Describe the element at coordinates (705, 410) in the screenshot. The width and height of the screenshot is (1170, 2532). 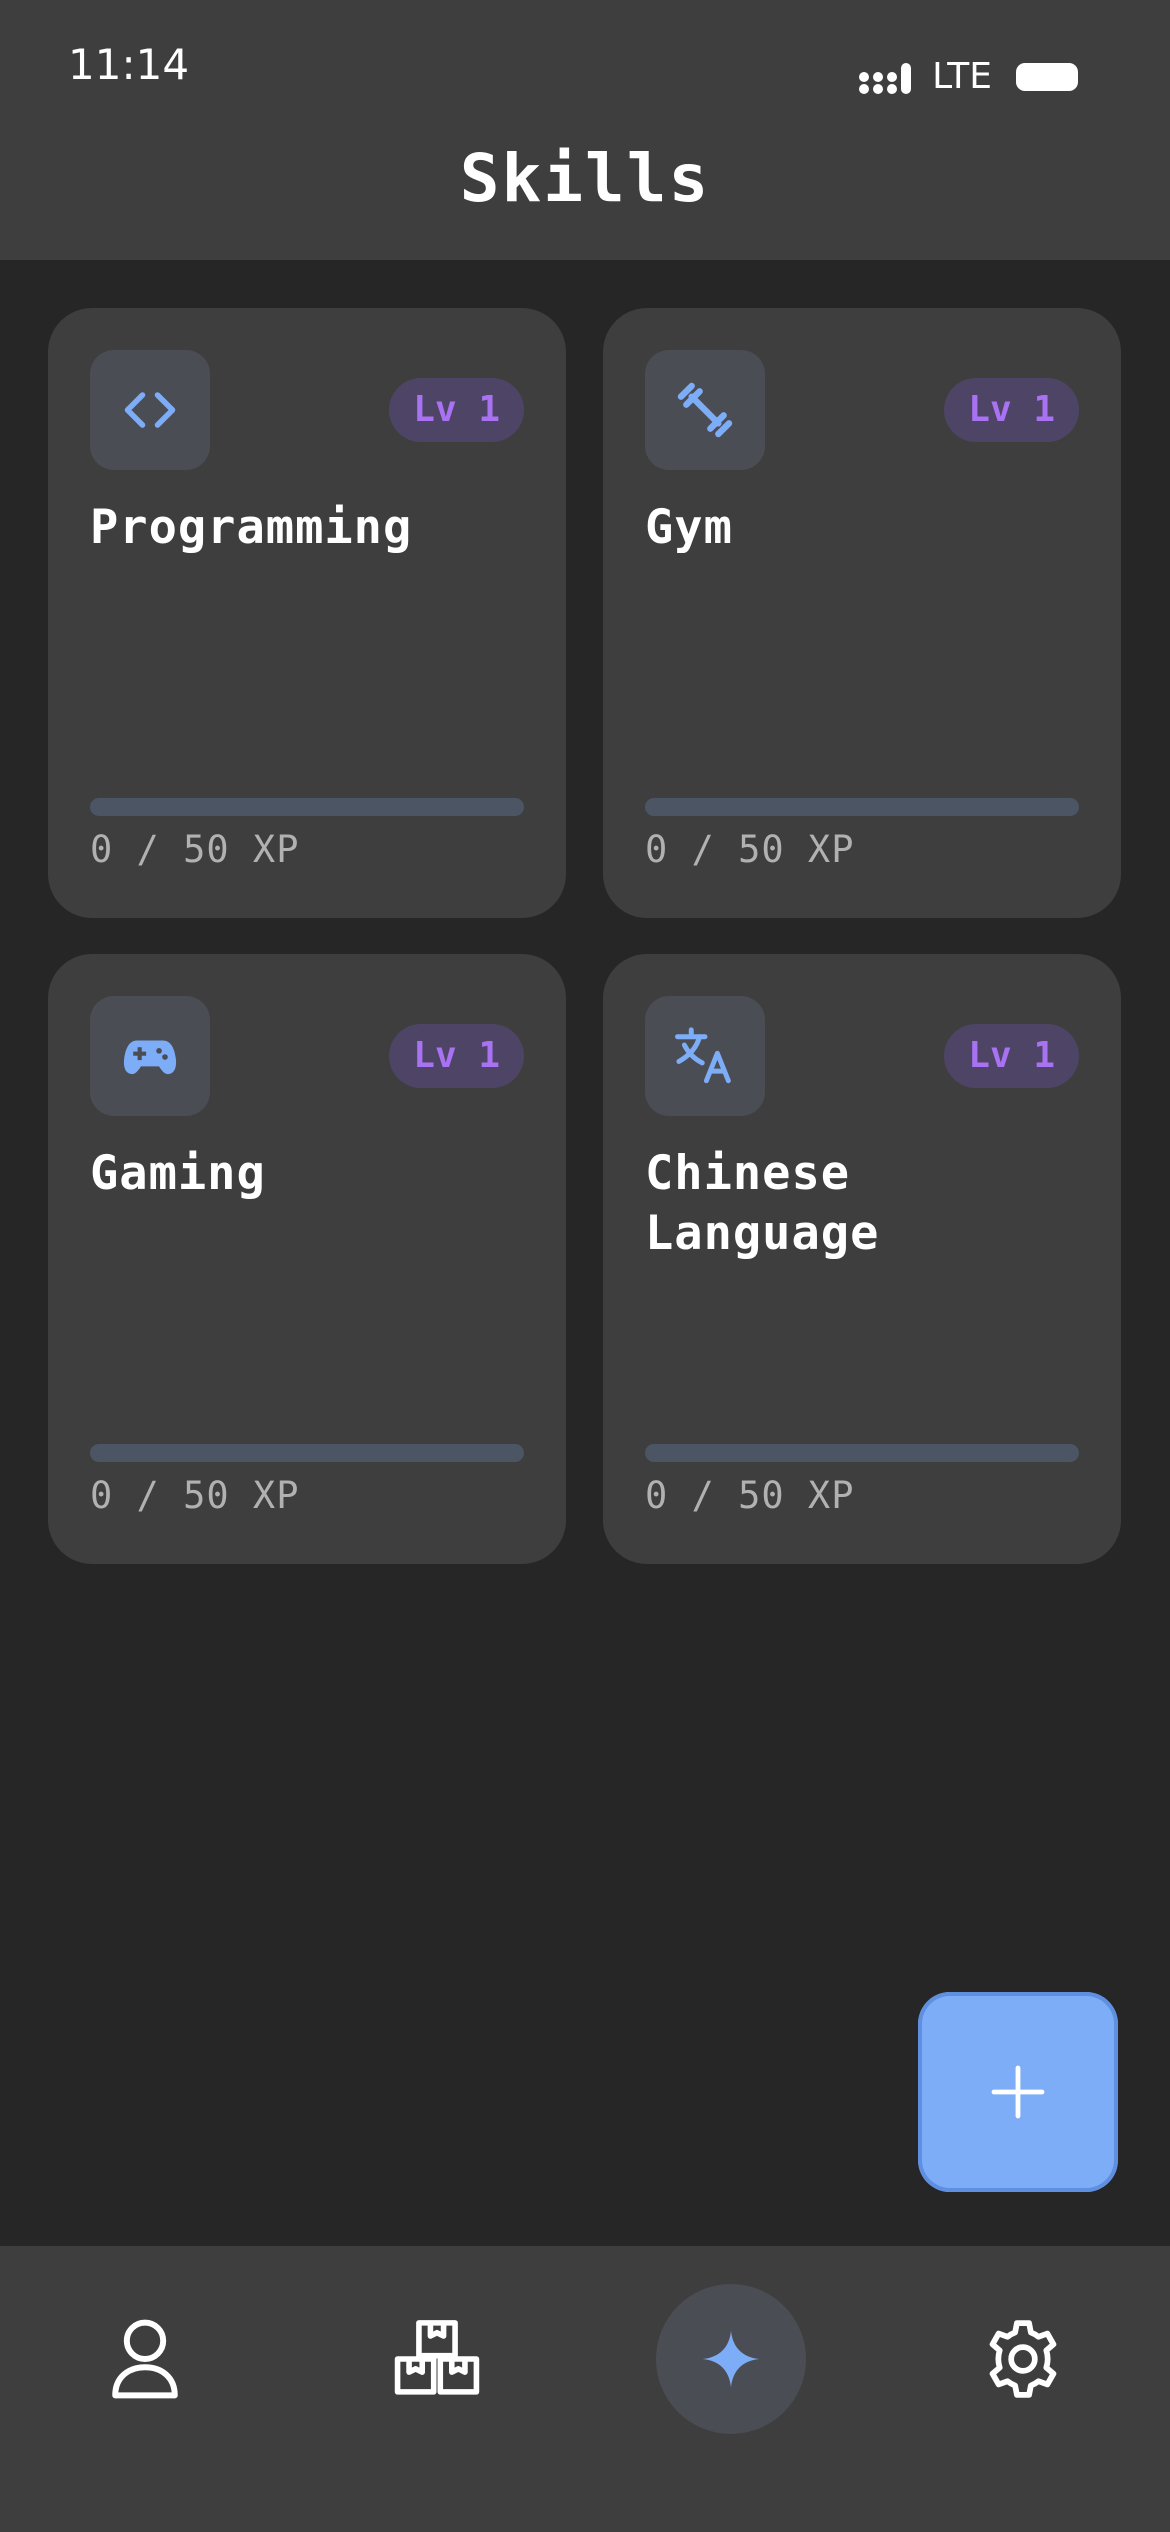
I see `dumbbell-icon` at that location.